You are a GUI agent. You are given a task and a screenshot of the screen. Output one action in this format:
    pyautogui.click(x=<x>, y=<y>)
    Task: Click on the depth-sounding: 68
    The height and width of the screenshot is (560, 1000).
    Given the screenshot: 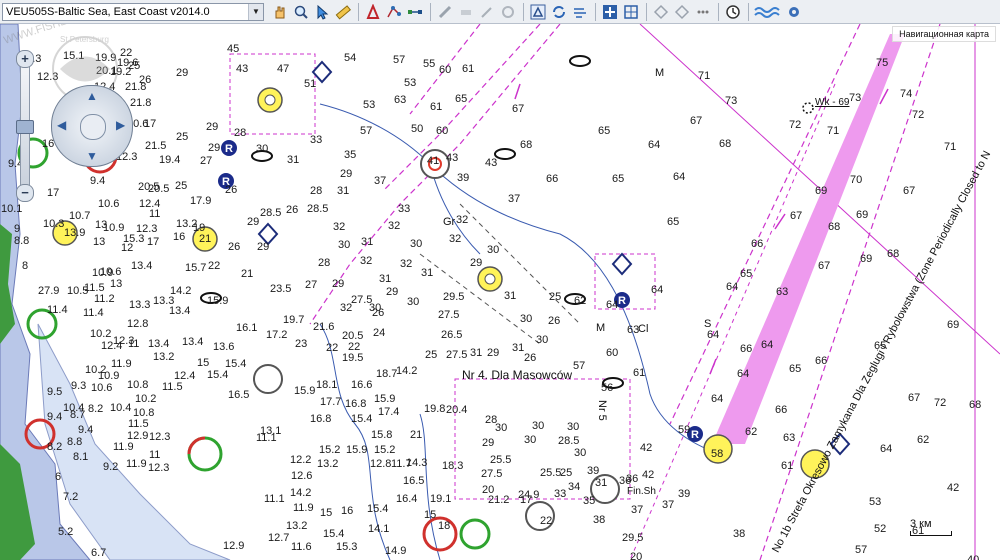 What is the action you would take?
    pyautogui.click(x=834, y=227)
    